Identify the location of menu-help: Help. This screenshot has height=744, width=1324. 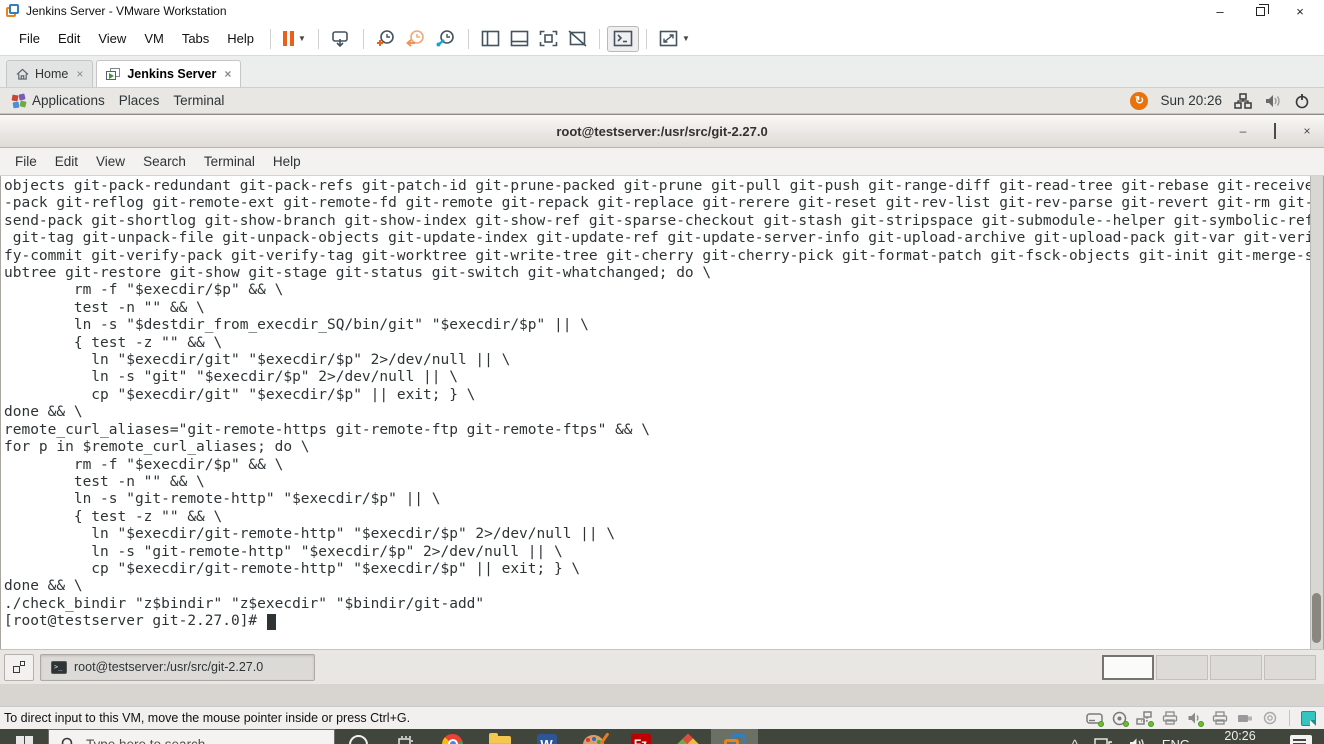
(240, 38).